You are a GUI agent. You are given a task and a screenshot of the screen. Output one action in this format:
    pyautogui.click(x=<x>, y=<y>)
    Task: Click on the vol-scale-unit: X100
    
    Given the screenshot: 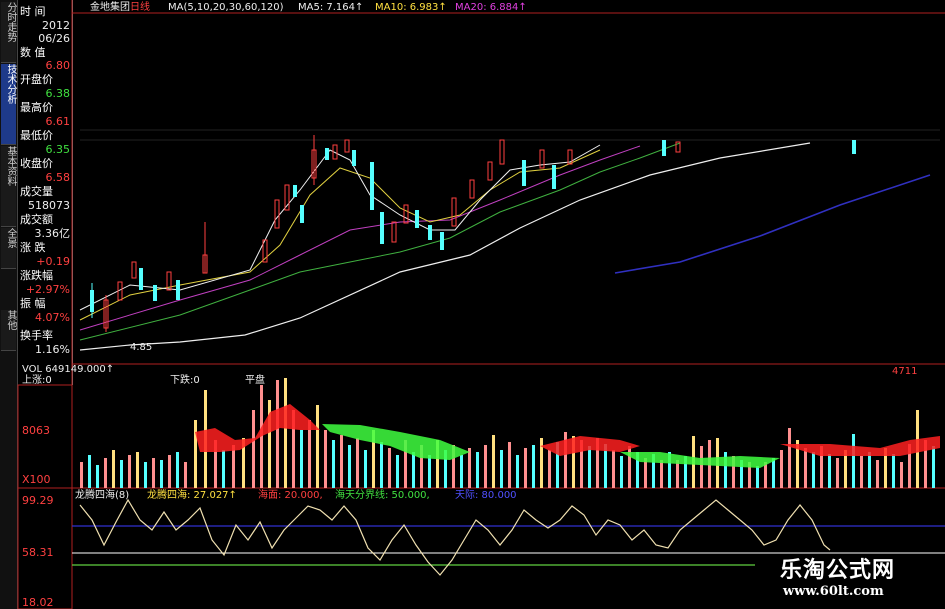 What is the action you would take?
    pyautogui.click(x=36, y=479)
    